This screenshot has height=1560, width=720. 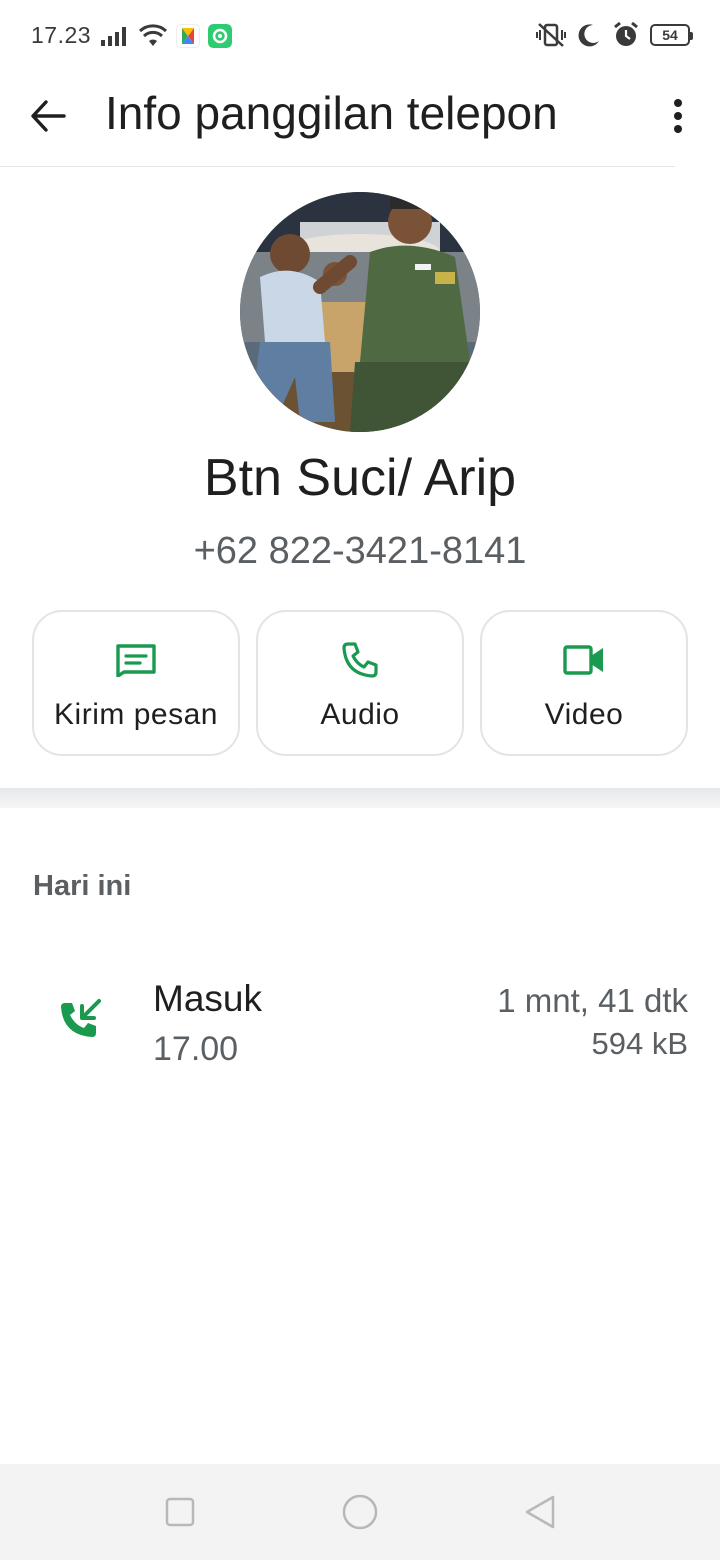 I want to click on contact-photo, so click(x=360, y=312).